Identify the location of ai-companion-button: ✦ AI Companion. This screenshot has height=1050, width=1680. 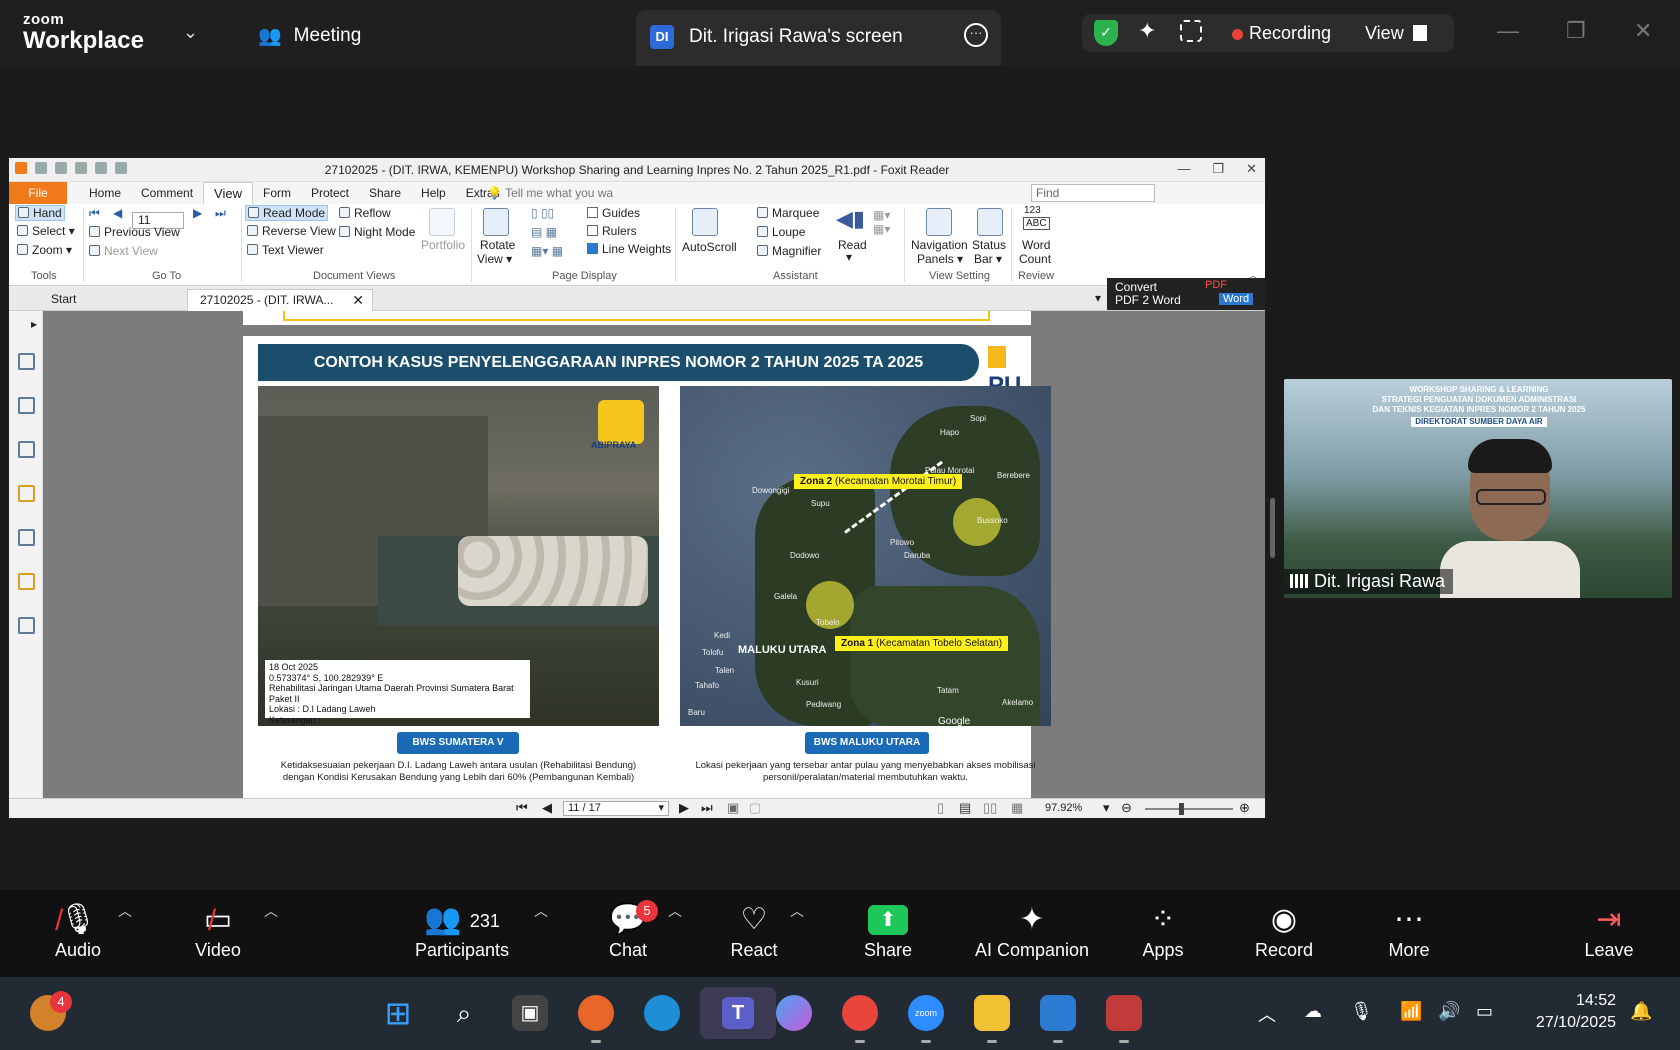
(1032, 930).